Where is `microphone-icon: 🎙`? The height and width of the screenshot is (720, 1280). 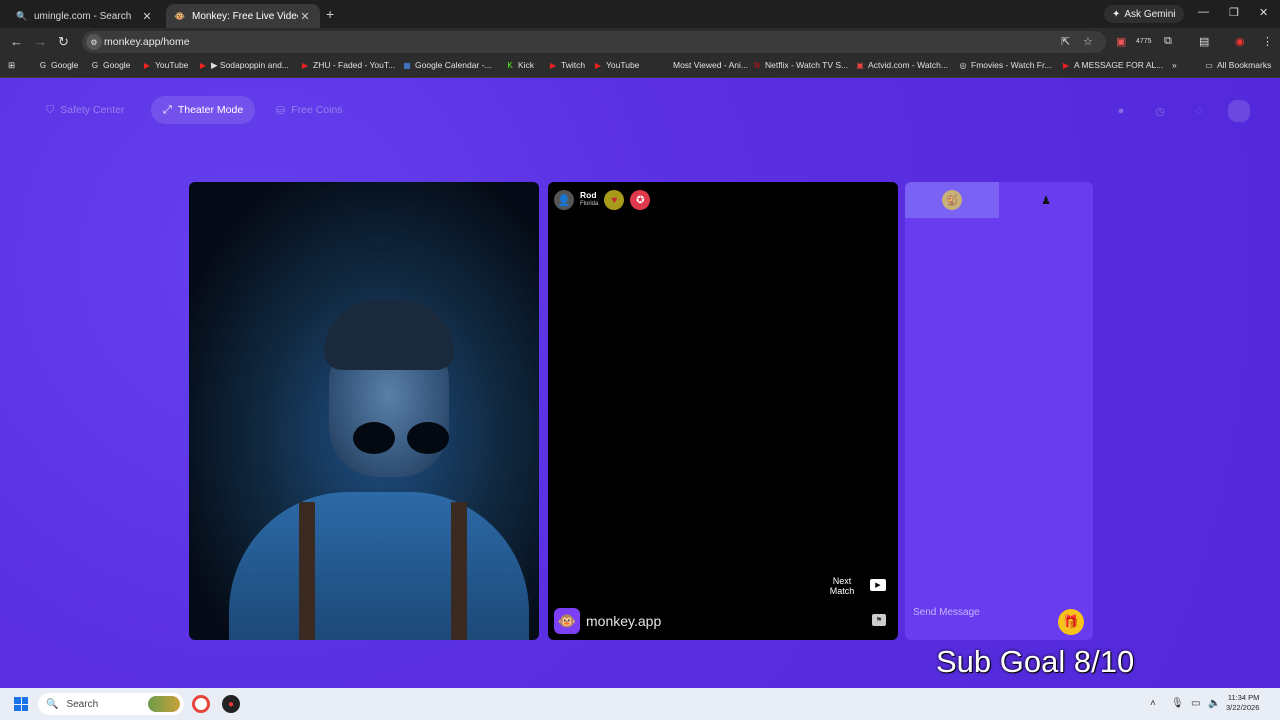 microphone-icon: 🎙 is located at coordinates (1177, 703).